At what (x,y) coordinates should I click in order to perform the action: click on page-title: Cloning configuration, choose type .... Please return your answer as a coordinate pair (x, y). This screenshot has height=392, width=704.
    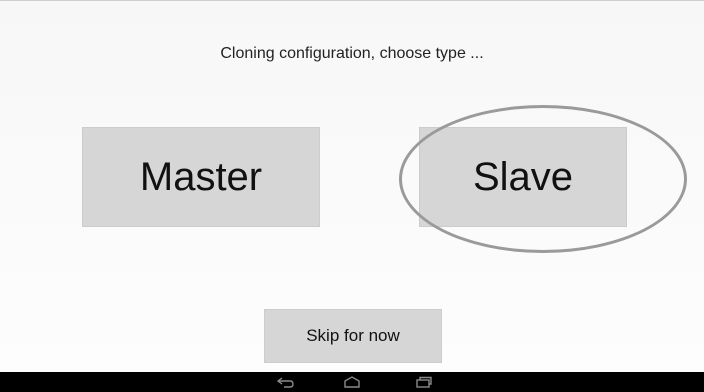
    Looking at the image, I should click on (352, 53).